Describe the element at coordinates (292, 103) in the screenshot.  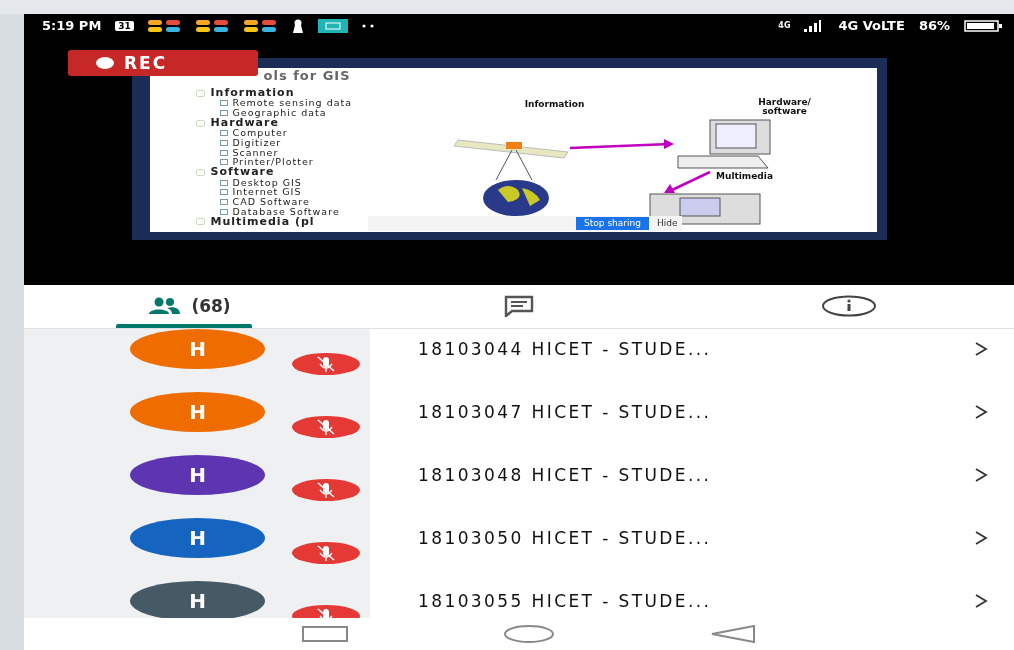
I see `outline-subitem: Remote sensing data` at that location.